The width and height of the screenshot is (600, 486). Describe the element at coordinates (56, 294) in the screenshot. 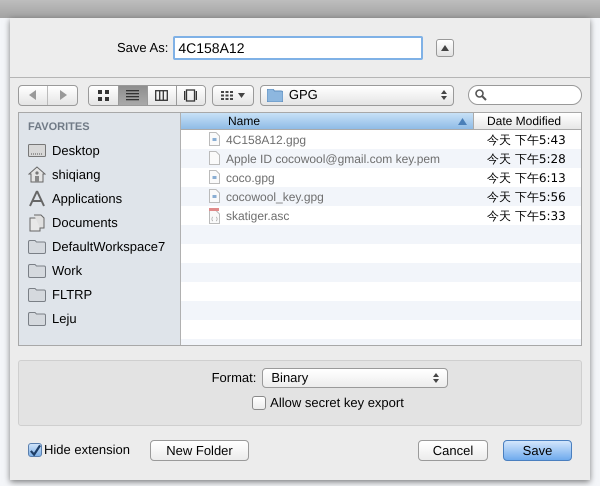

I see `sidebar-item: FLTRP` at that location.